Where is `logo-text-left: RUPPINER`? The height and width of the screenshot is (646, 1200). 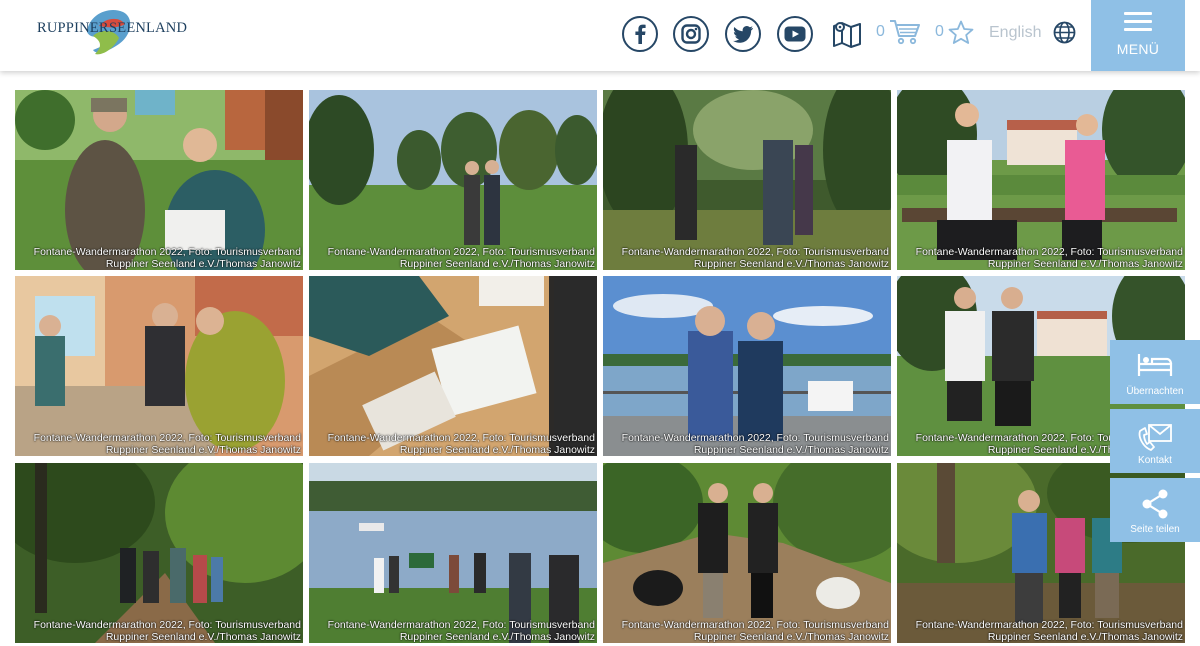
logo-text-left: RUPPINER is located at coordinates (73, 28).